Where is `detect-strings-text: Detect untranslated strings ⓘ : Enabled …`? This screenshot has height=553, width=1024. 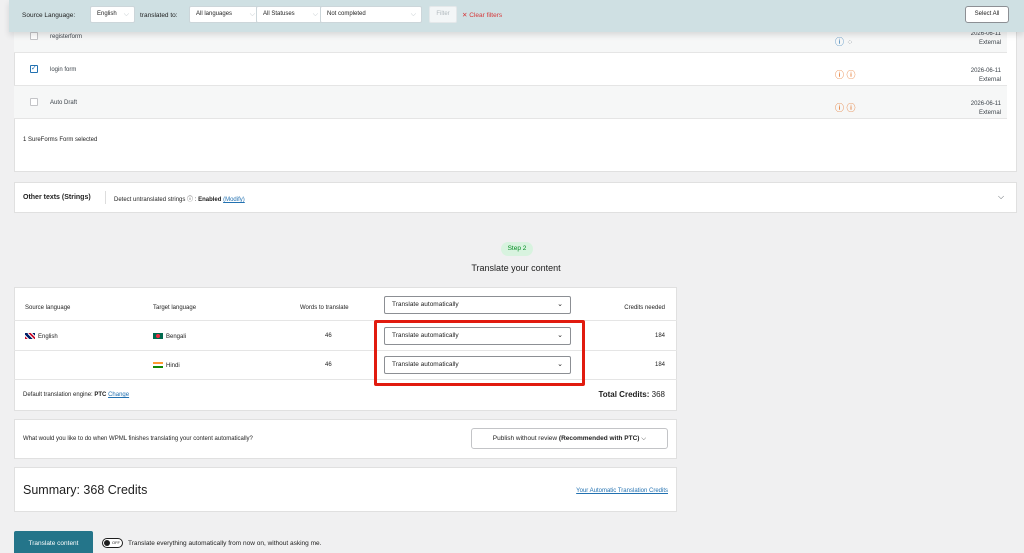 detect-strings-text: Detect untranslated strings ⓘ : Enabled … is located at coordinates (179, 200).